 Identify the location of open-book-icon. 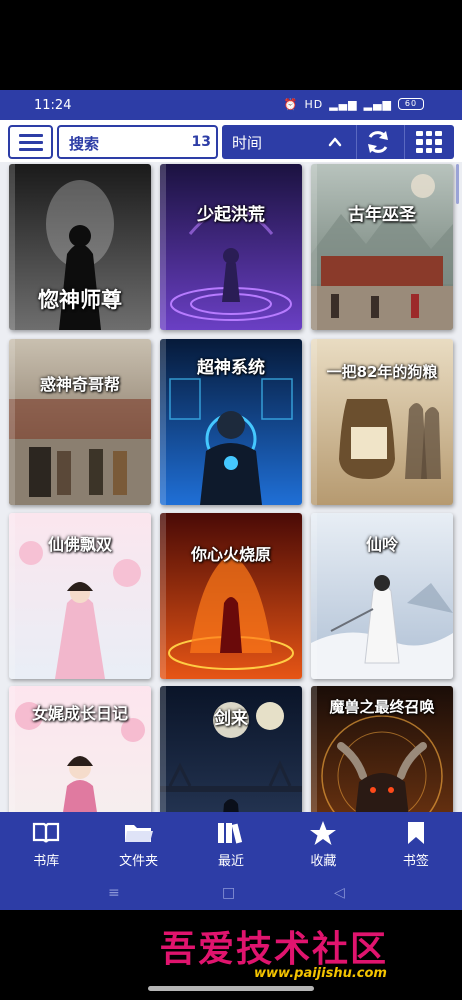
(46, 832).